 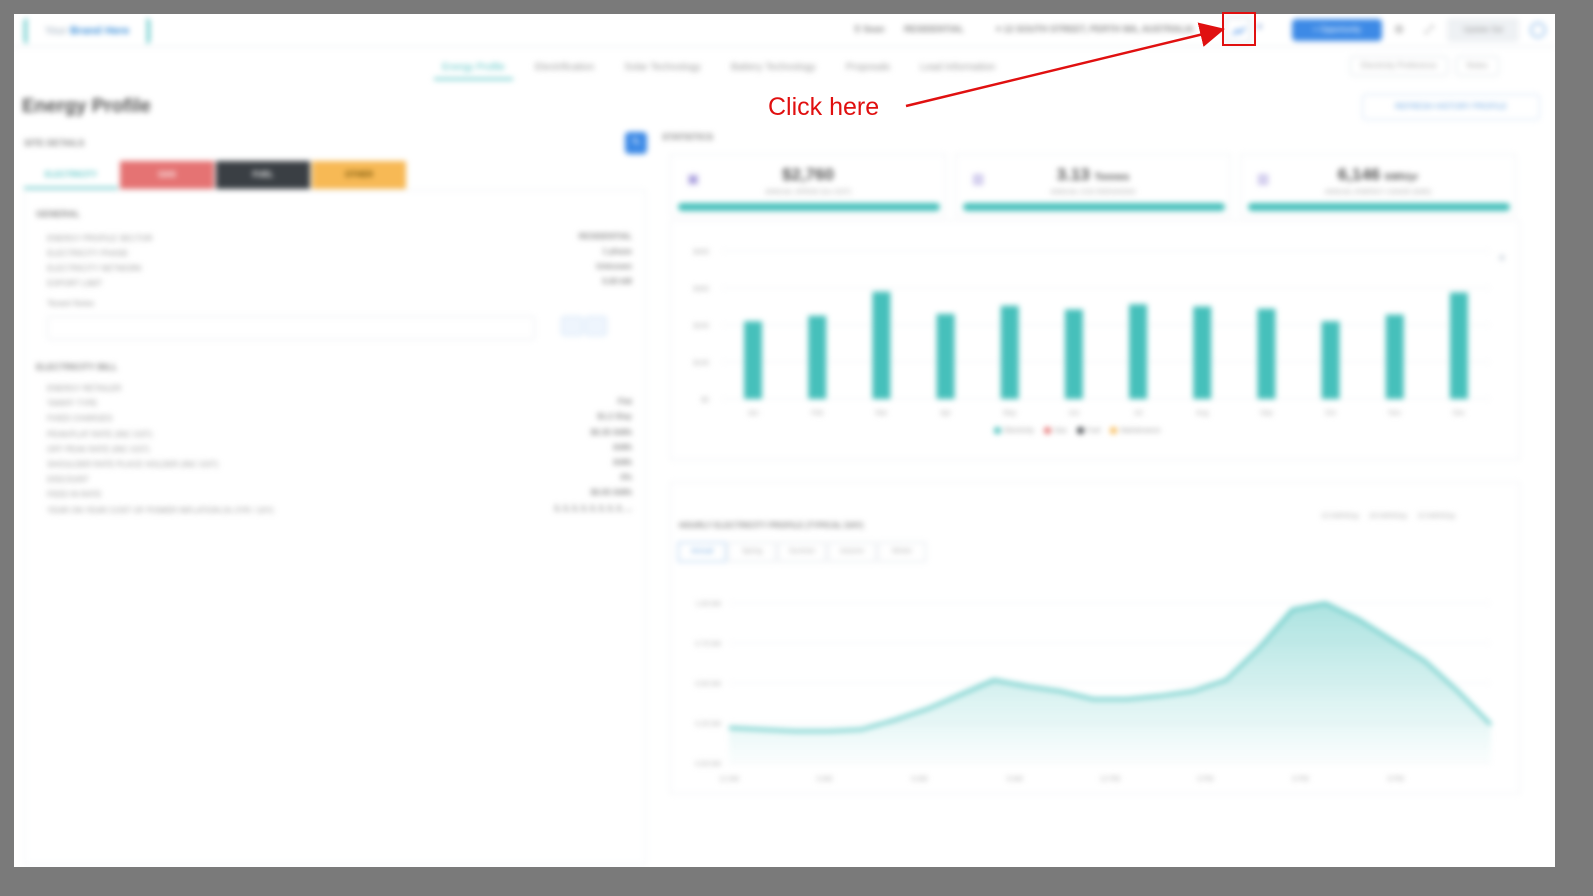 I want to click on annotation-arrow, so click(x=1065, y=65).